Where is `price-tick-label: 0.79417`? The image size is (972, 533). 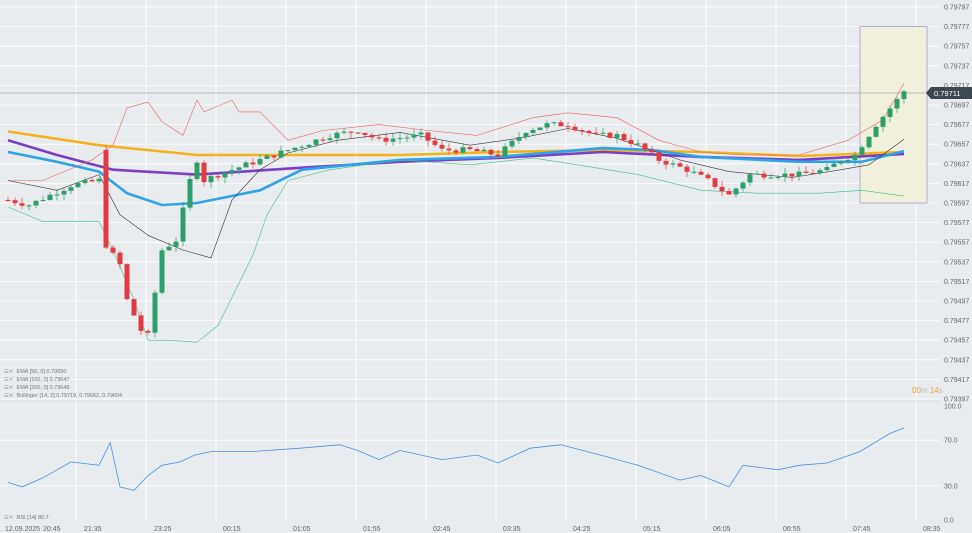
price-tick-label: 0.79417 is located at coordinates (956, 380).